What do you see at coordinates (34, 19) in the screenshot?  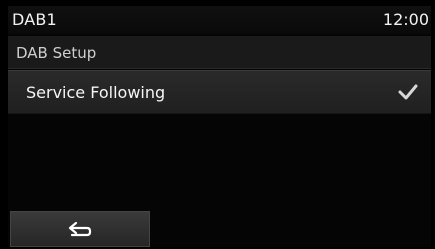 I see `source-label: DAB1` at bounding box center [34, 19].